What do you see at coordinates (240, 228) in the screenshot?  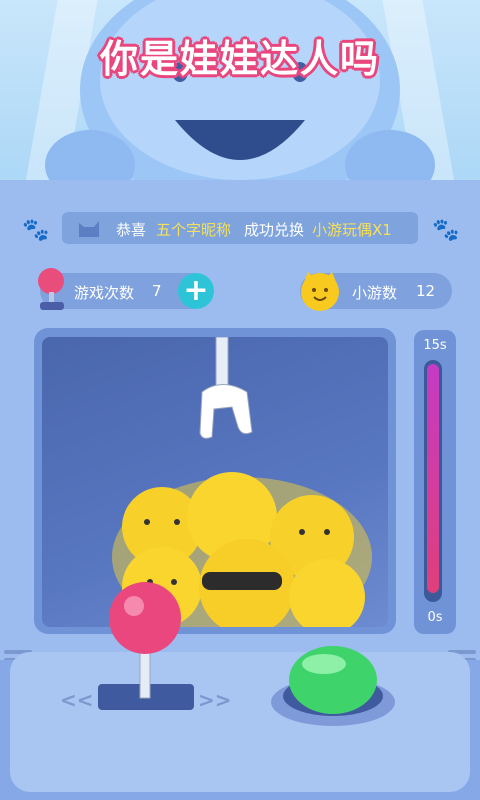 I see `announcement-bar: 恭喜 五个字昵称 成功兑换 小游玩偶X1` at bounding box center [240, 228].